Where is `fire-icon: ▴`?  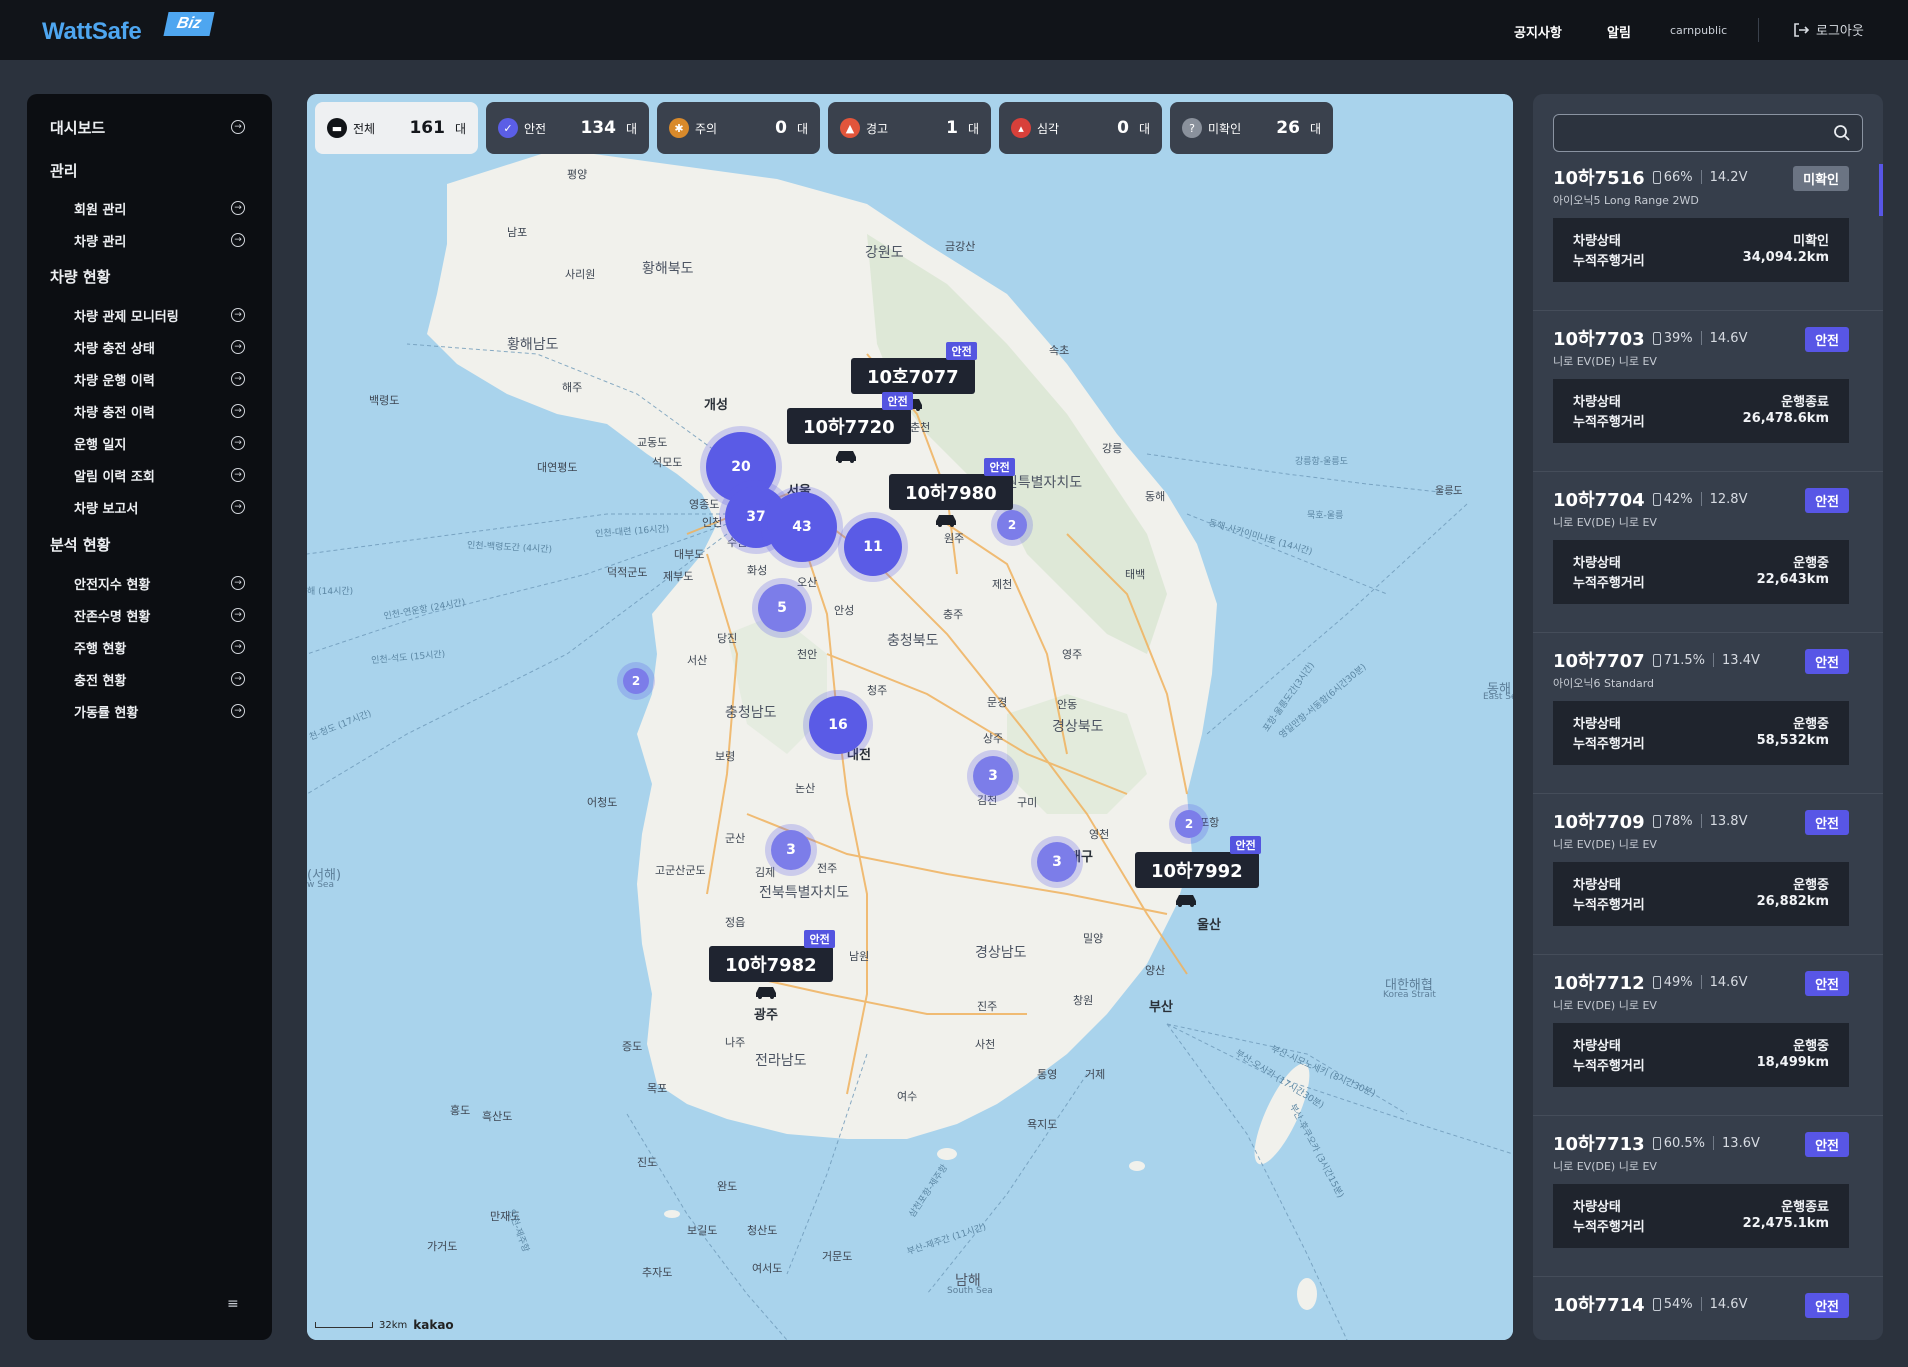
fire-icon: ▴ is located at coordinates (1021, 128).